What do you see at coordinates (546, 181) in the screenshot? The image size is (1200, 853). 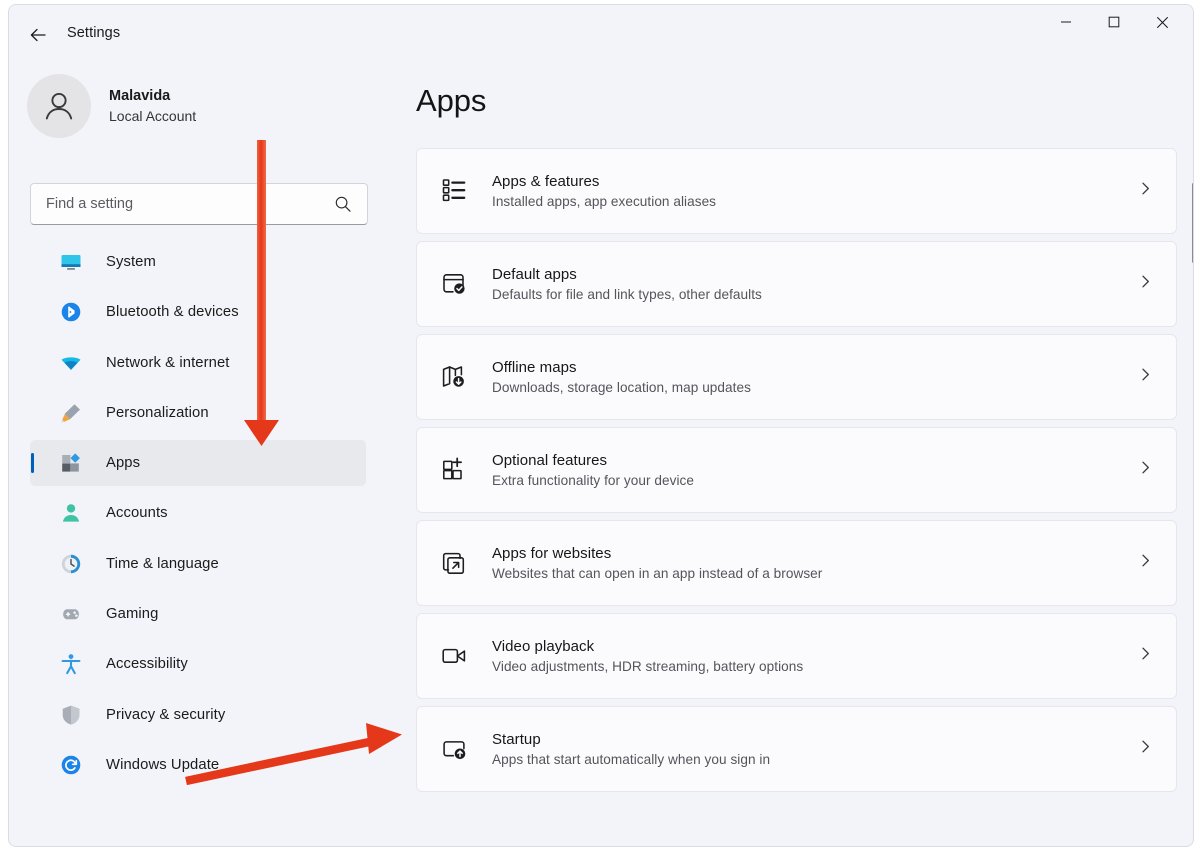 I see `card-title: Apps & features` at bounding box center [546, 181].